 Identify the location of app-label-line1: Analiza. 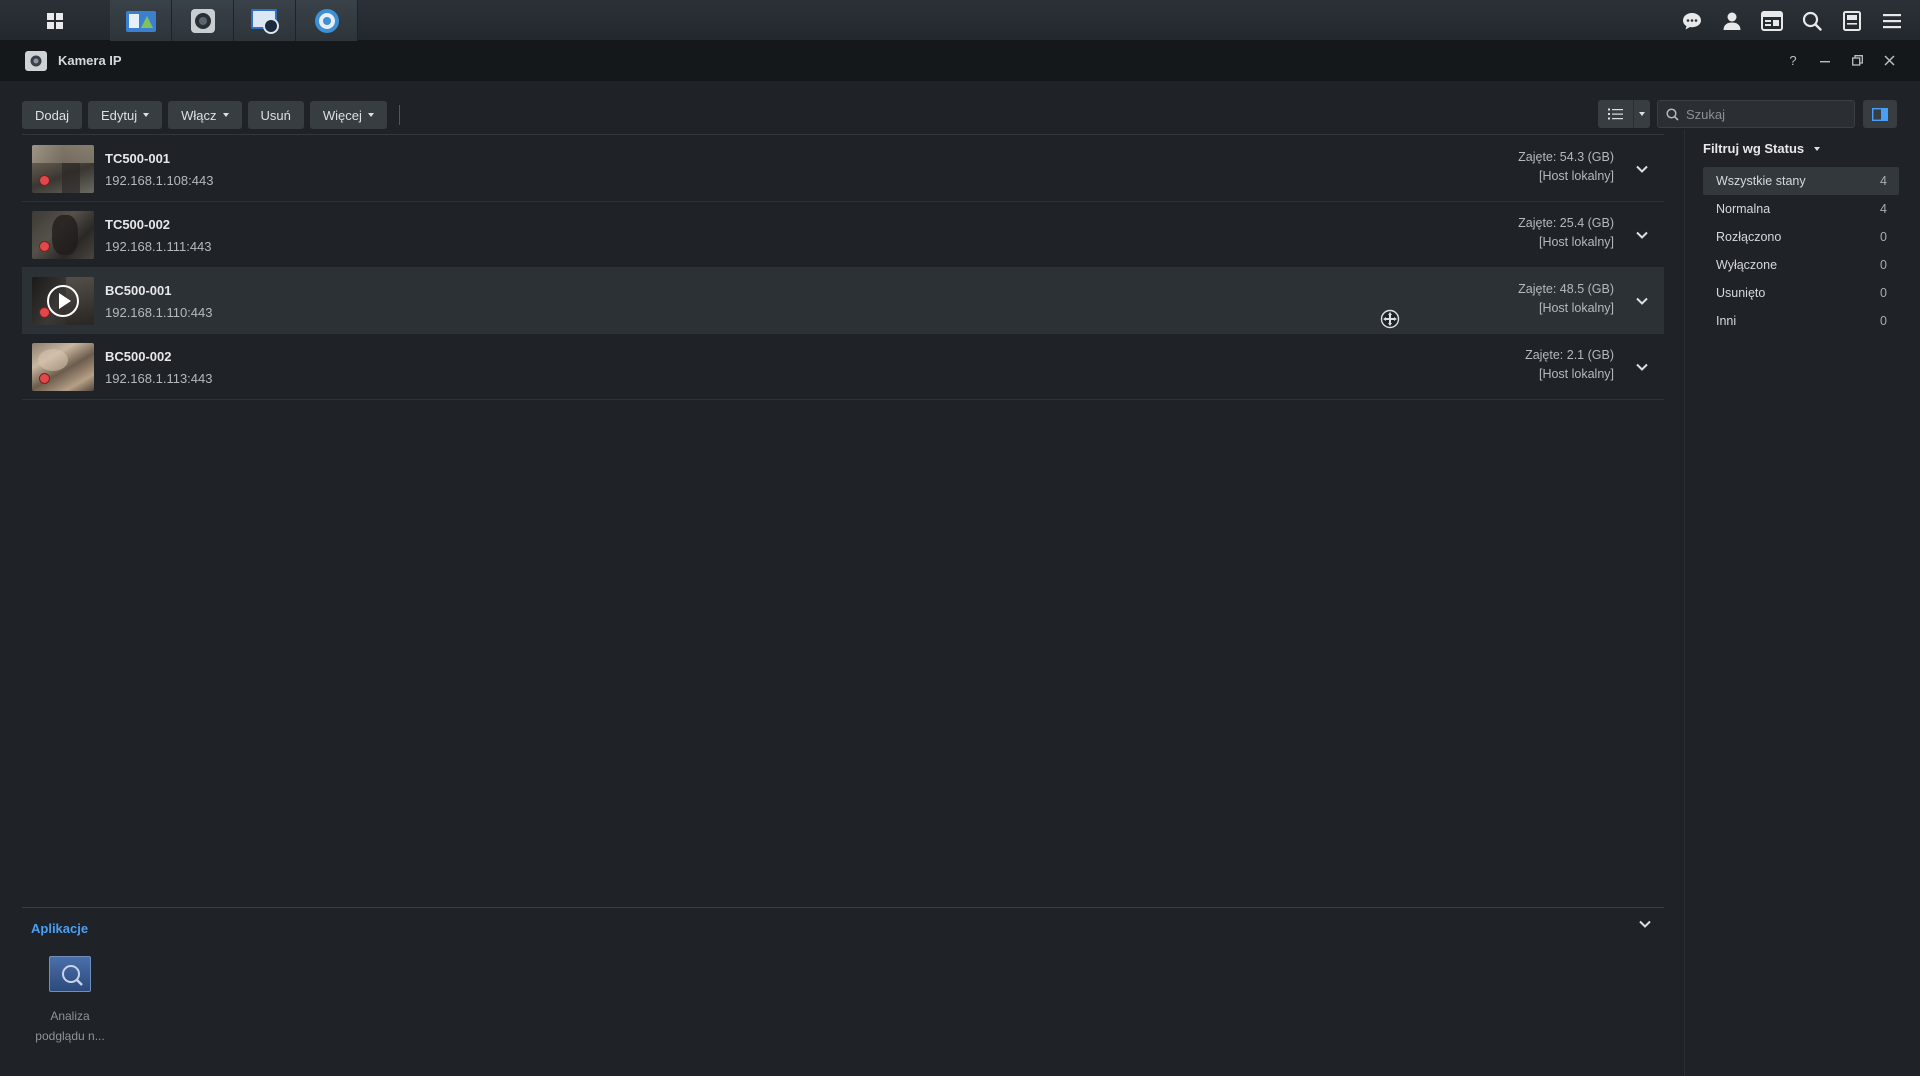
(70, 1016).